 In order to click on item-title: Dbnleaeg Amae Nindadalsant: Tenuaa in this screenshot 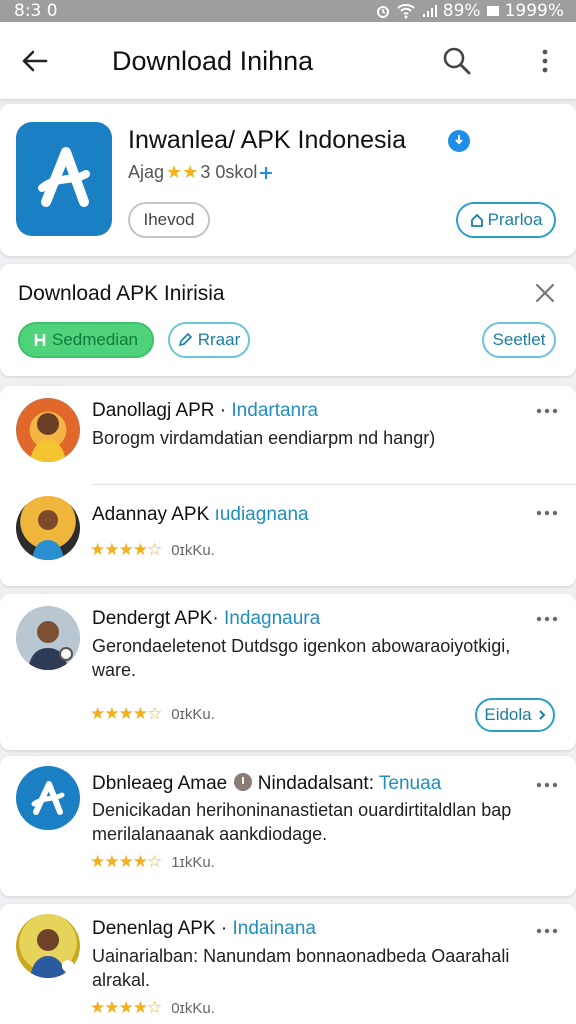, I will do `click(266, 783)`.